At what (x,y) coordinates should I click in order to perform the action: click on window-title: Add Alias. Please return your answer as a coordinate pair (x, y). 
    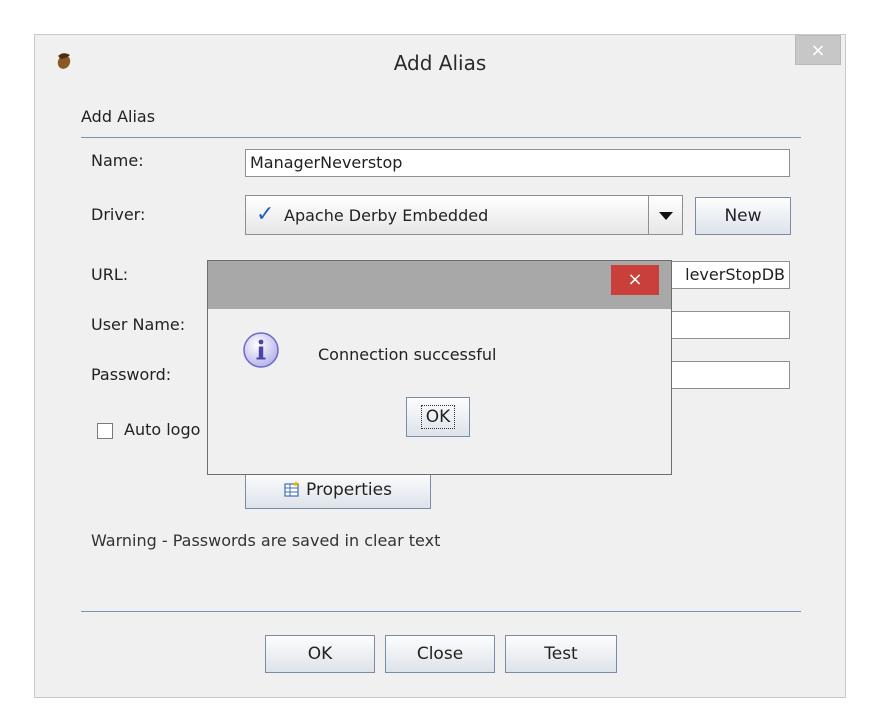
    Looking at the image, I should click on (440, 63).